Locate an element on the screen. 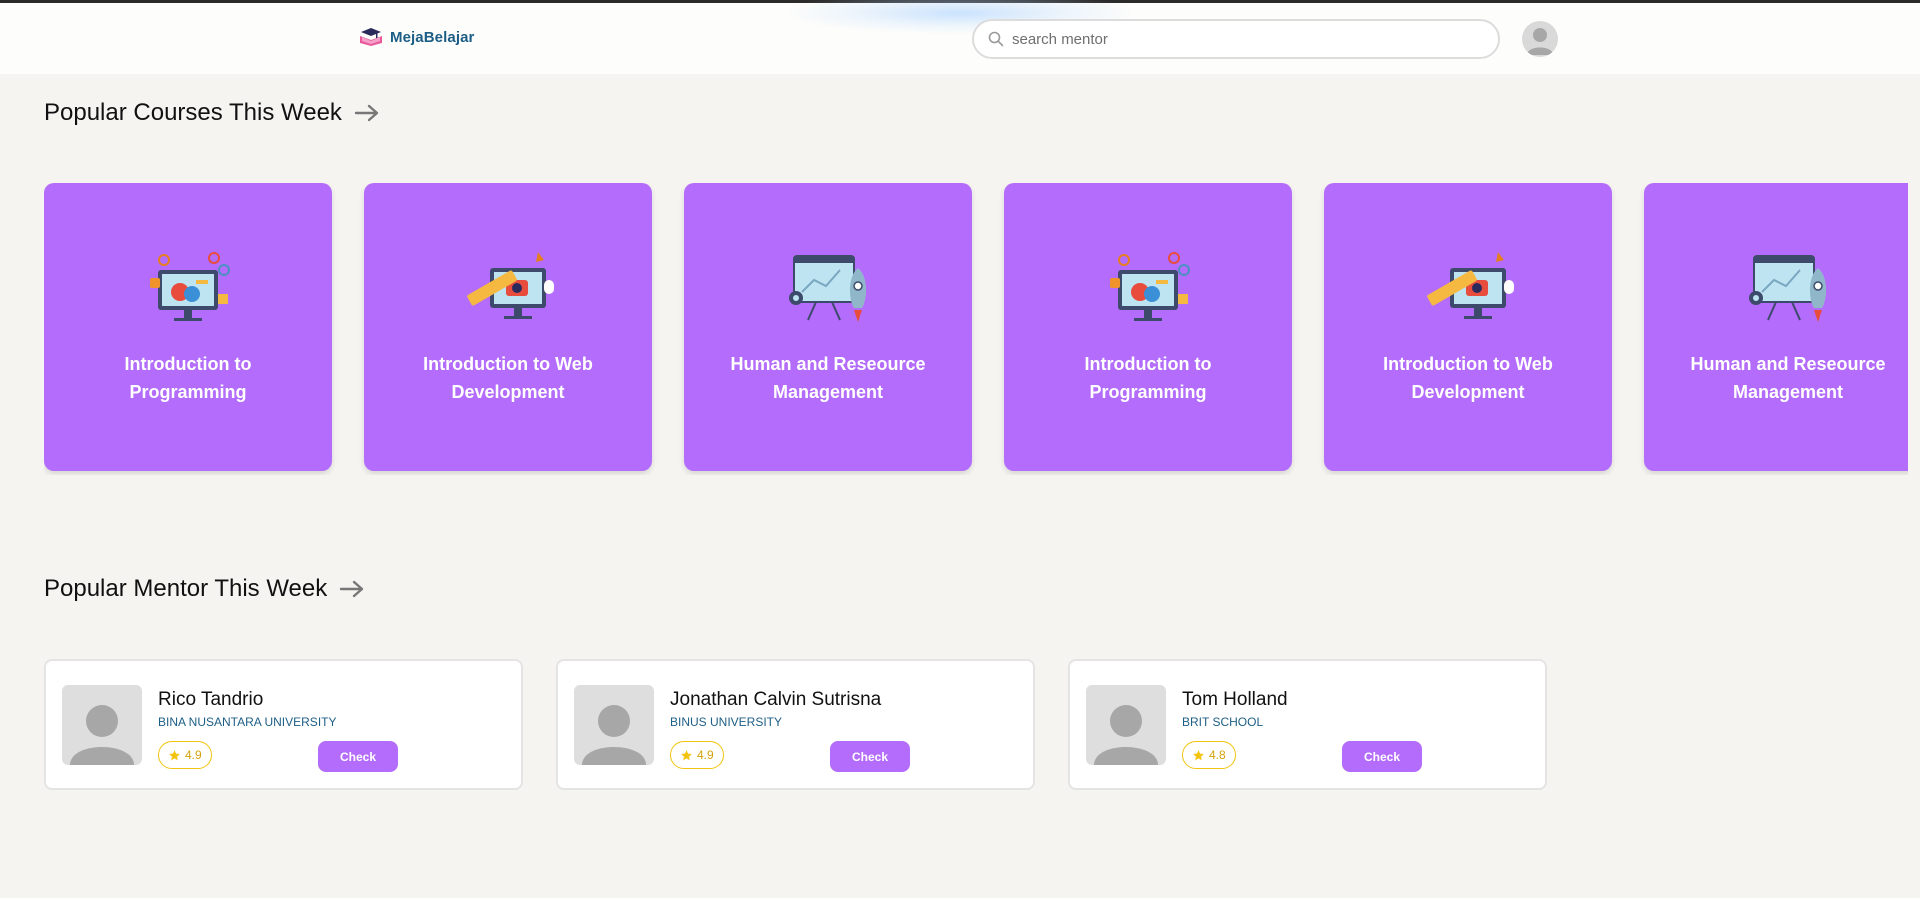  mentor-school: BINUS UNIVERSITY is located at coordinates (726, 722).